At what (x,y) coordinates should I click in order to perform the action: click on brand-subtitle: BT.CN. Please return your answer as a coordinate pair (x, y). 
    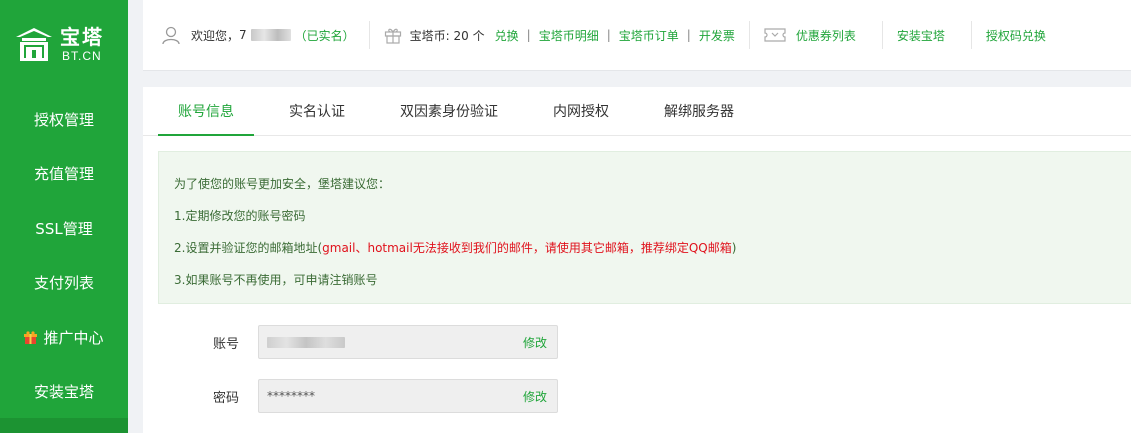
    Looking at the image, I should click on (82, 56).